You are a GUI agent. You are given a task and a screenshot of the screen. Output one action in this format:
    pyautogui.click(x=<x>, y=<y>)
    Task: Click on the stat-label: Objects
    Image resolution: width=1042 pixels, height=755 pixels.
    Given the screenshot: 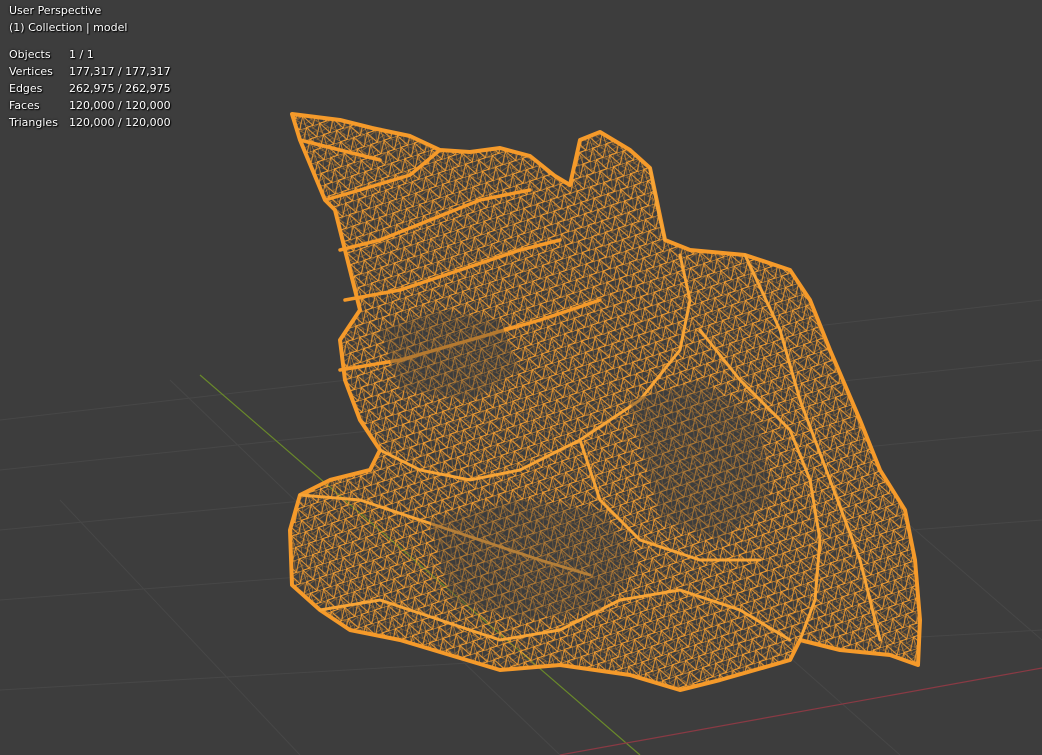 What is the action you would take?
    pyautogui.click(x=30, y=54)
    